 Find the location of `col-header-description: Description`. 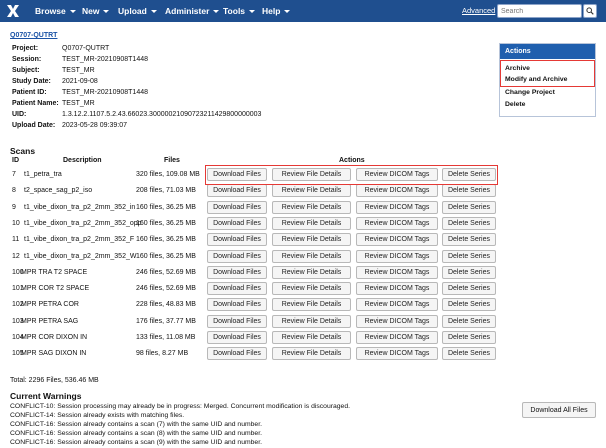

col-header-description: Description is located at coordinates (82, 160).